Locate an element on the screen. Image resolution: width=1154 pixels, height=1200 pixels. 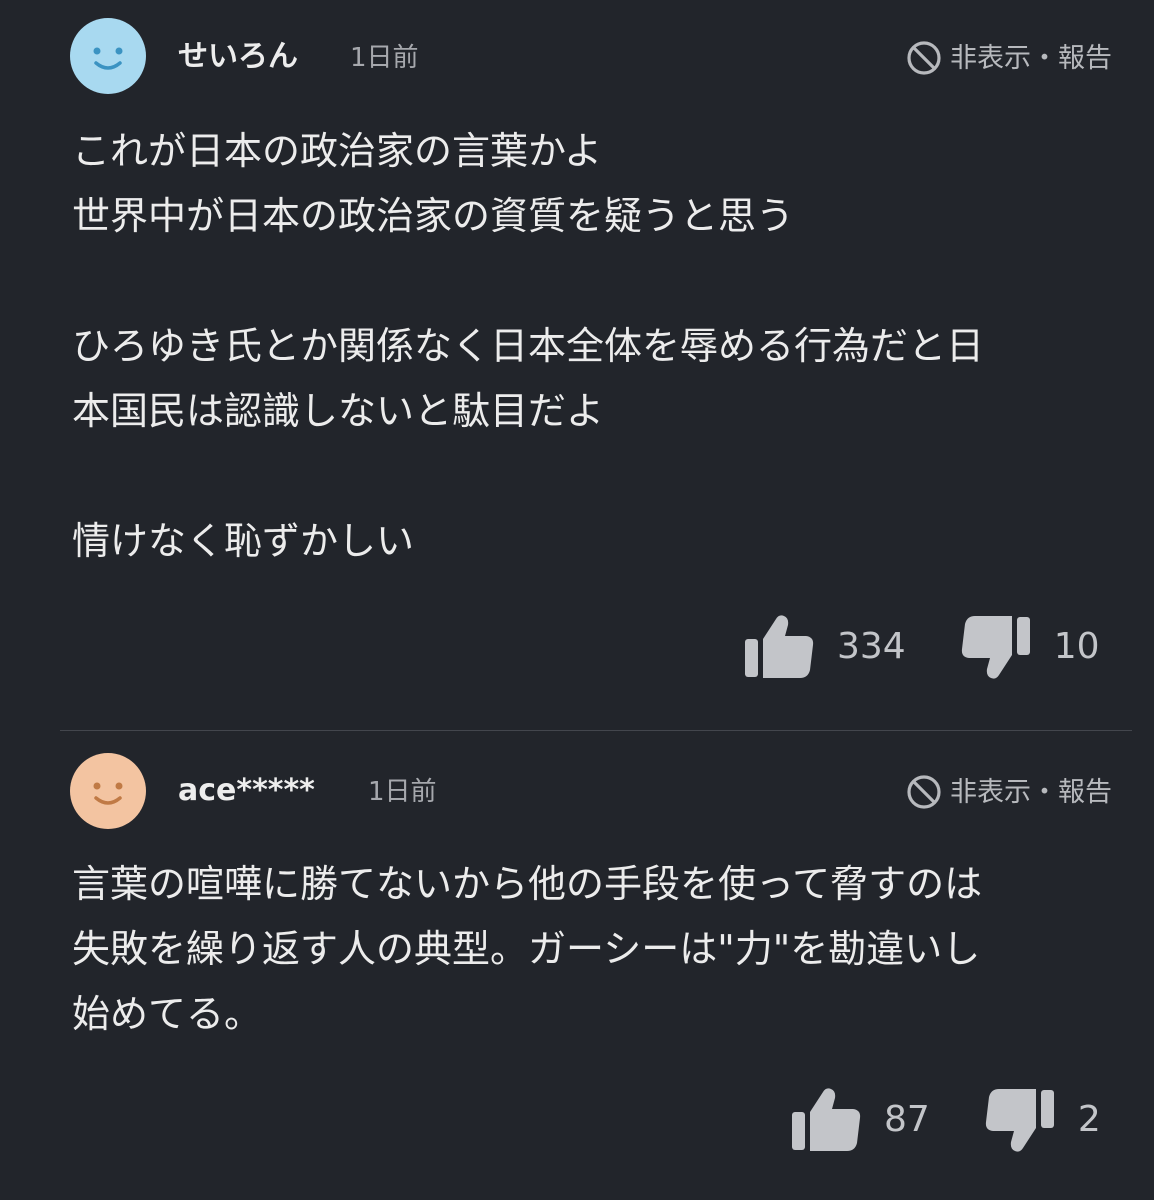
like-count: 334 is located at coordinates (871, 646).